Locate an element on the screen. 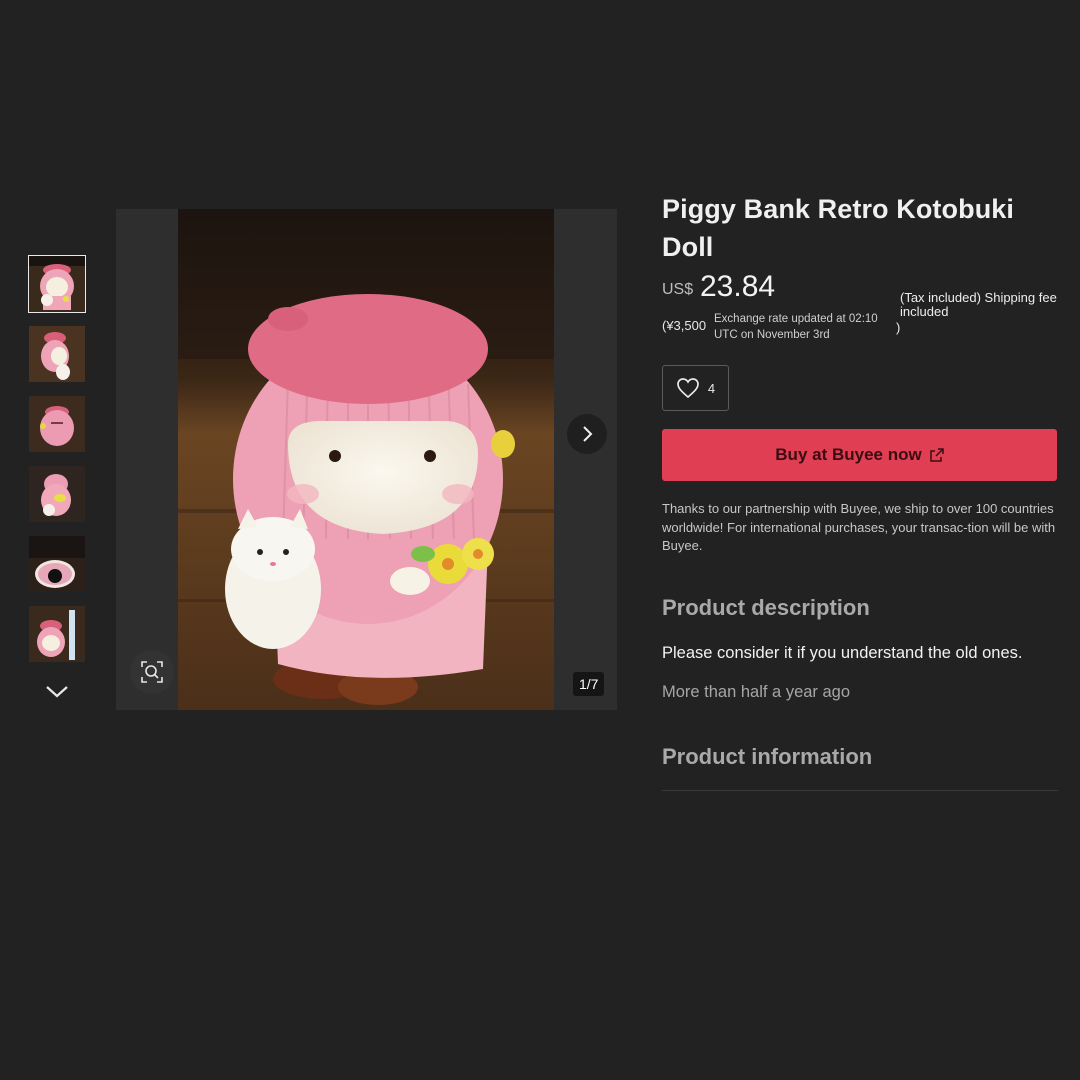 This screenshot has width=1080, height=1080. image-counter: 1/7 is located at coordinates (589, 684).